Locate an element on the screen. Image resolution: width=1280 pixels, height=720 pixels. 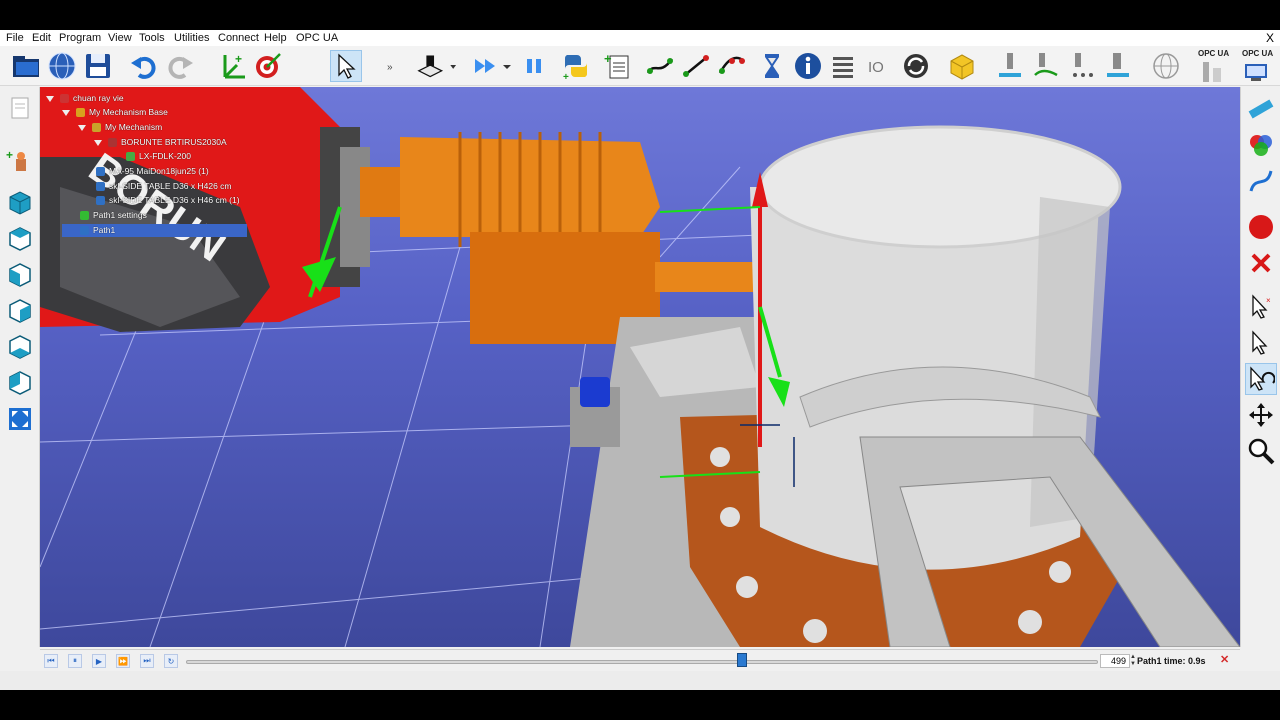
select-objects-icon: × is located at coordinates (1261, 307).